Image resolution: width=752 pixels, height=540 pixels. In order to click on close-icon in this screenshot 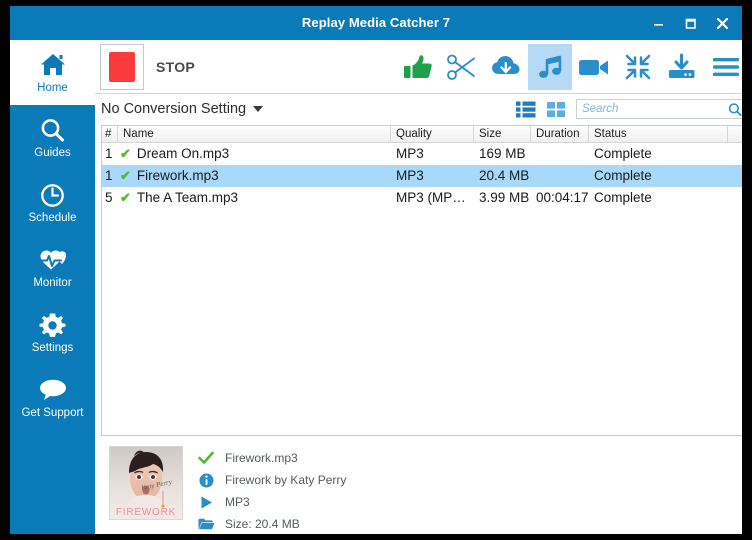, I will do `click(722, 23)`.